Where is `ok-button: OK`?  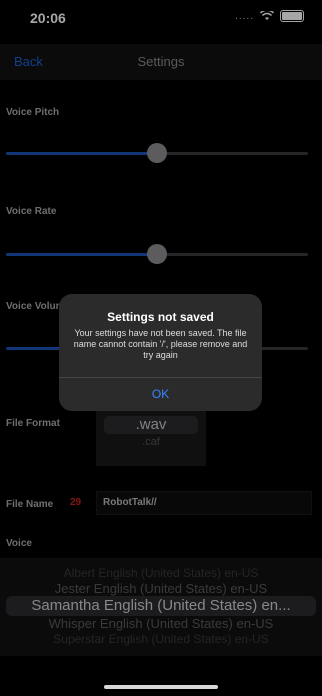 ok-button: OK is located at coordinates (160, 394).